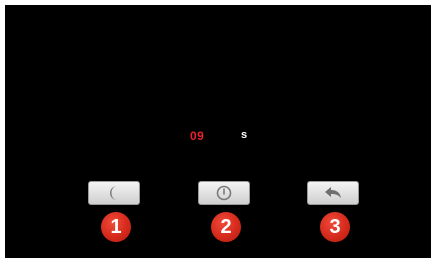  I want to click on power-button, so click(224, 193).